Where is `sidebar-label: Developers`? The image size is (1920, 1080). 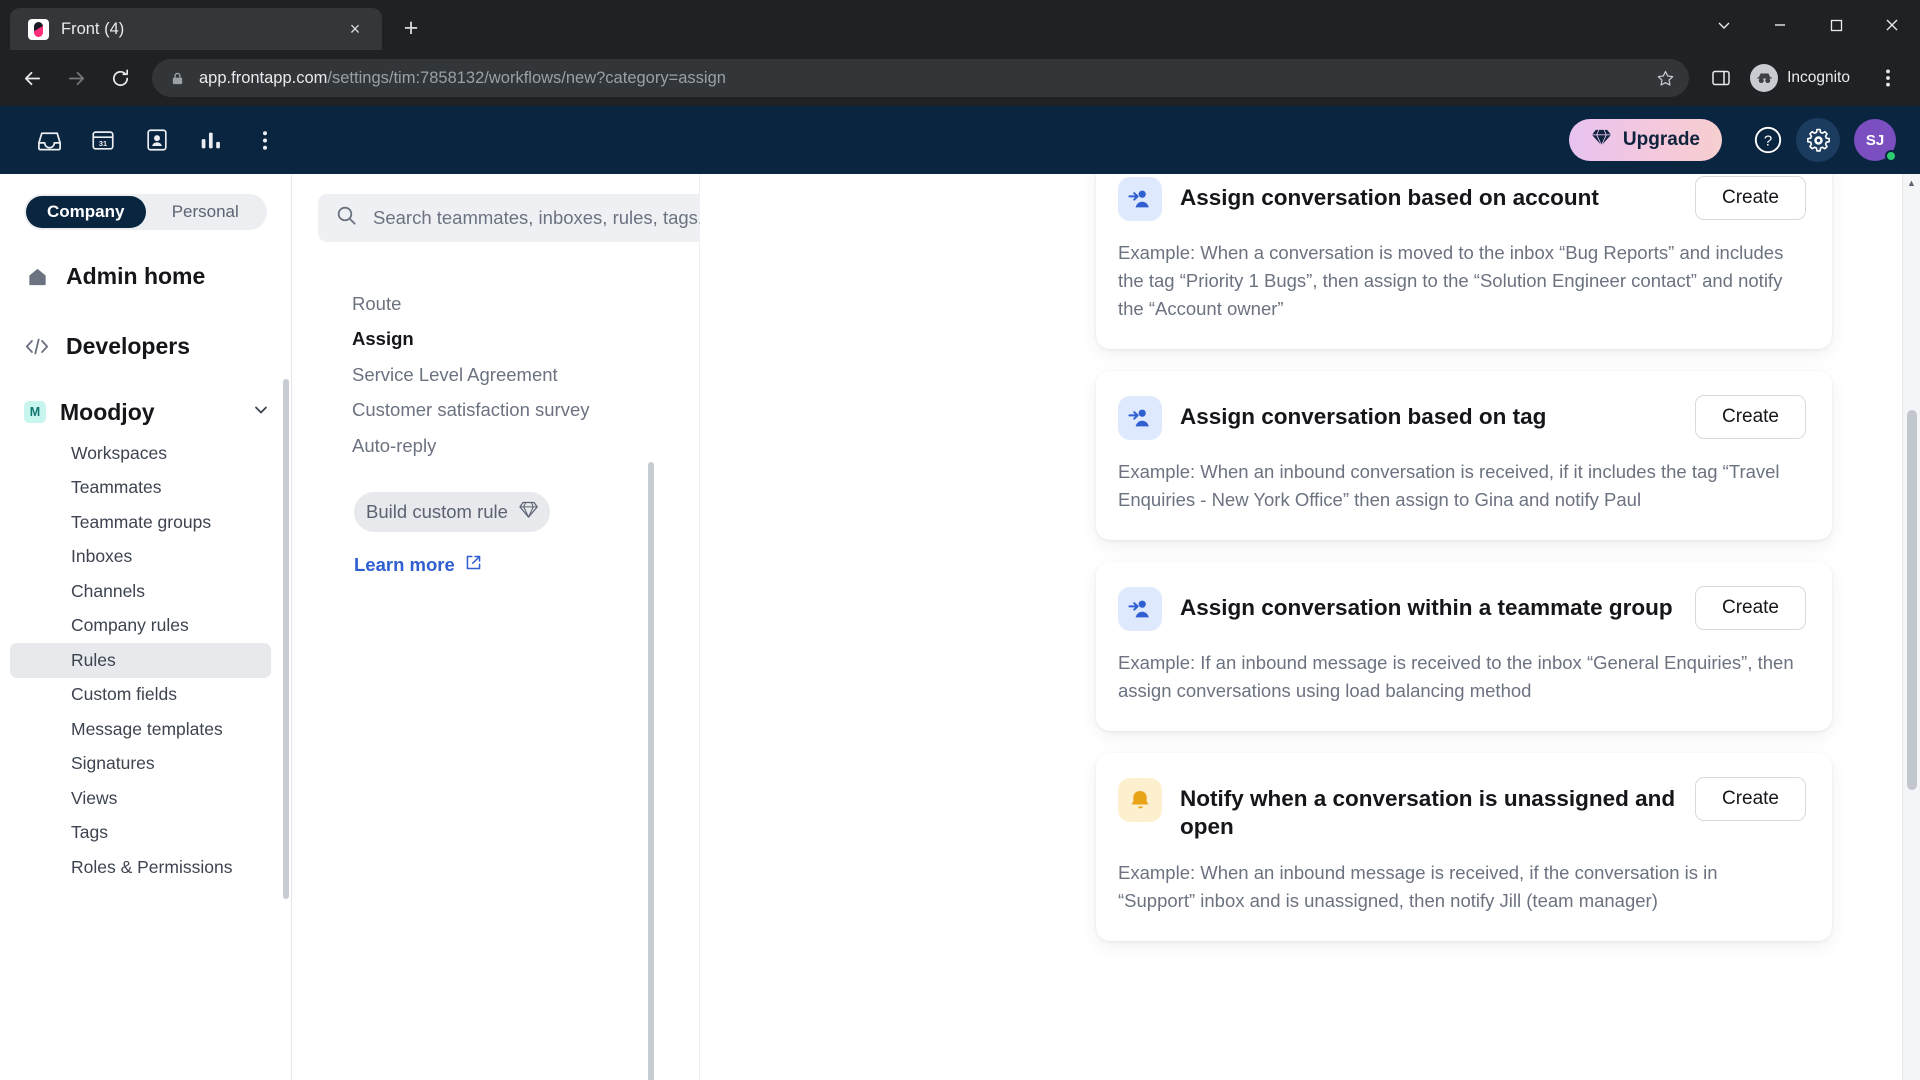 sidebar-label: Developers is located at coordinates (128, 345).